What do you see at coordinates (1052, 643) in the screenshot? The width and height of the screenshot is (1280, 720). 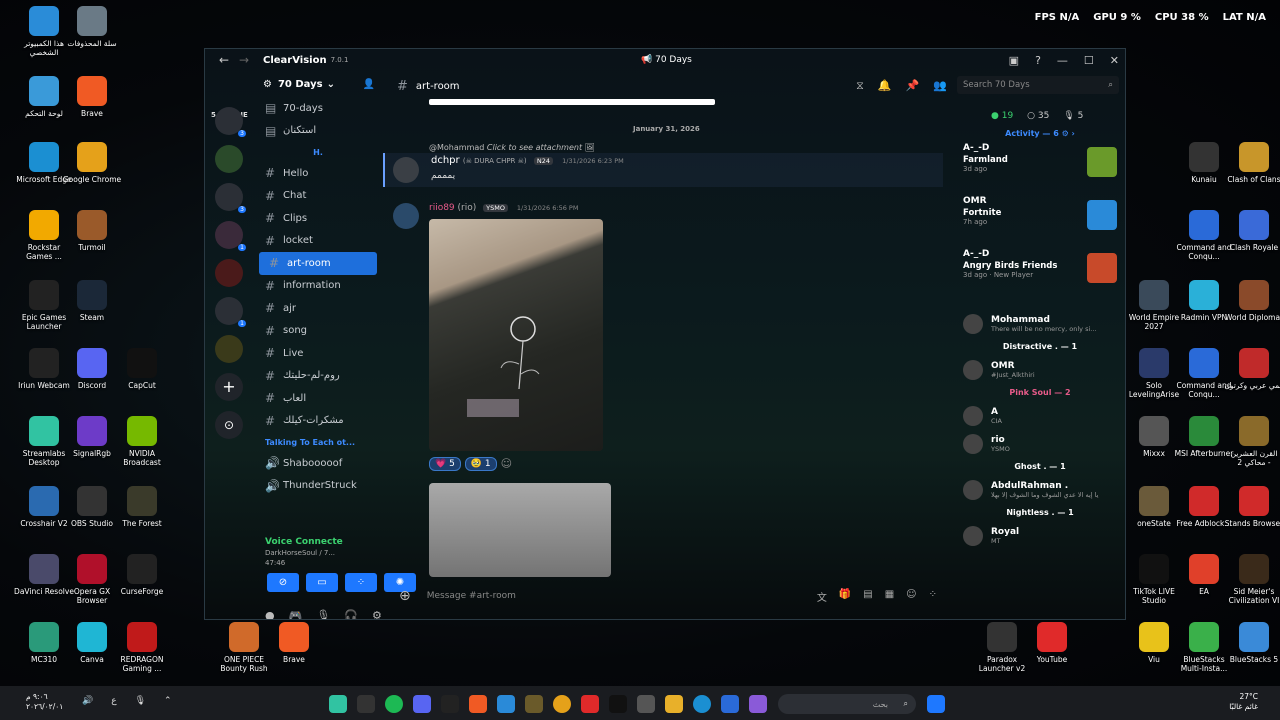 I see `desktop-icon: YouTube` at bounding box center [1052, 643].